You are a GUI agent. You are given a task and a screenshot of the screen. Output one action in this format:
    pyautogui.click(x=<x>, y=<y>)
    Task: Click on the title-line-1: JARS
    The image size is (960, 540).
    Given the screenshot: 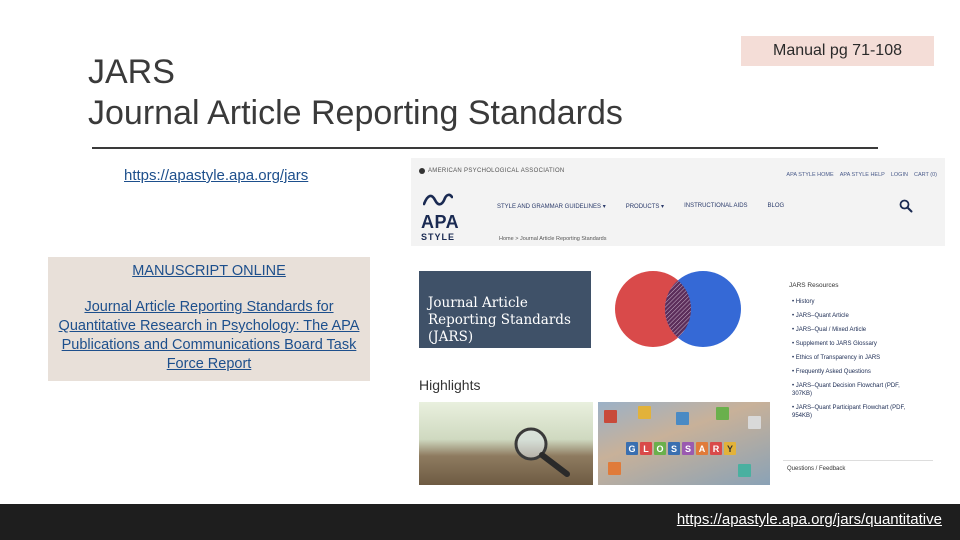 What is the action you would take?
    pyautogui.click(x=131, y=72)
    